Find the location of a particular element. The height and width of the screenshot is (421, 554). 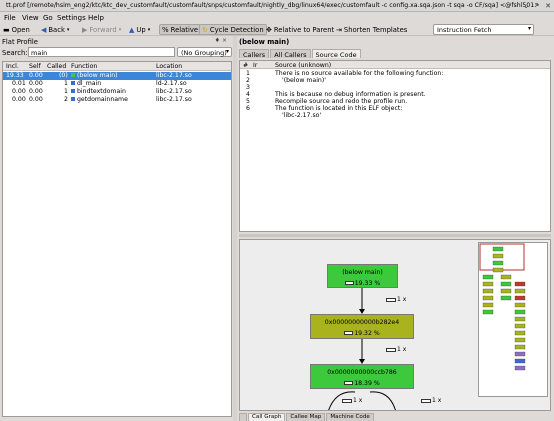

forward-arrow-icon: ▶ is located at coordinates (85, 29).